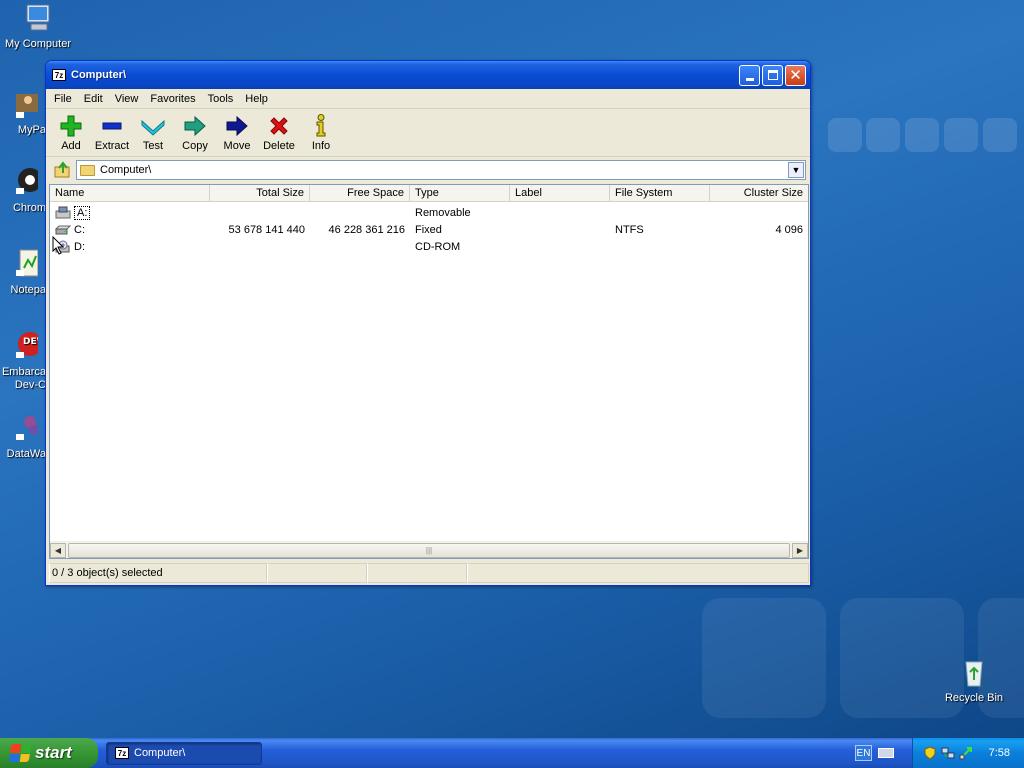 This screenshot has height=768, width=1024. I want to click on taskbar-item-7zip: 7z Computer\, so click(184, 753).